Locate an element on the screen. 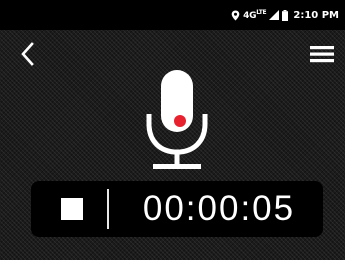  menu-button is located at coordinates (322, 56).